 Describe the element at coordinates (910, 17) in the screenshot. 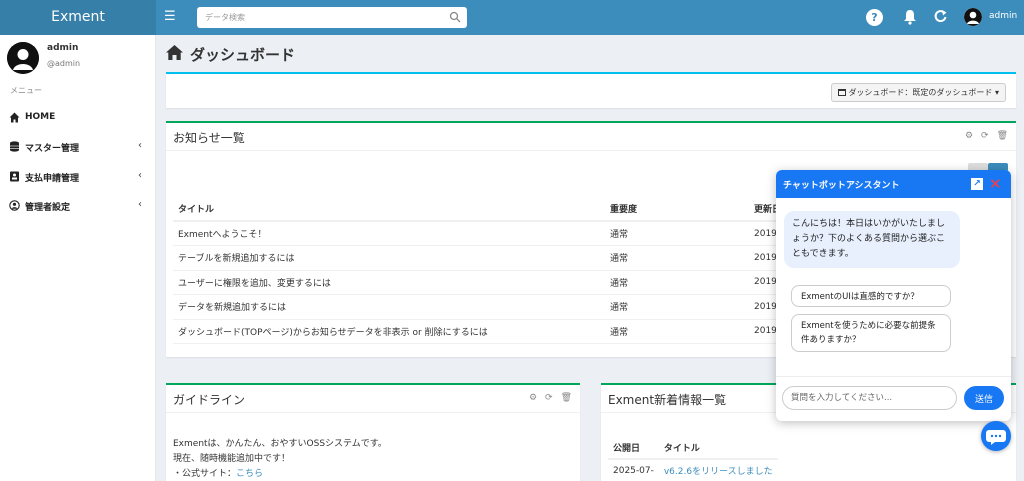

I see `bell-icon` at that location.